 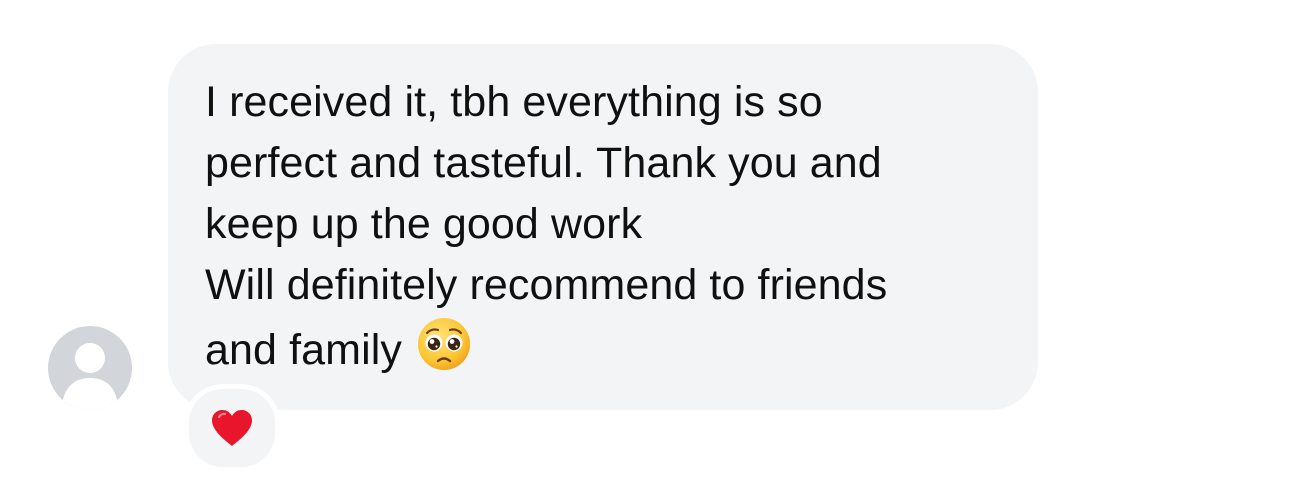 What do you see at coordinates (514, 102) in the screenshot?
I see `message-line: I received it, tbh everything is so` at bounding box center [514, 102].